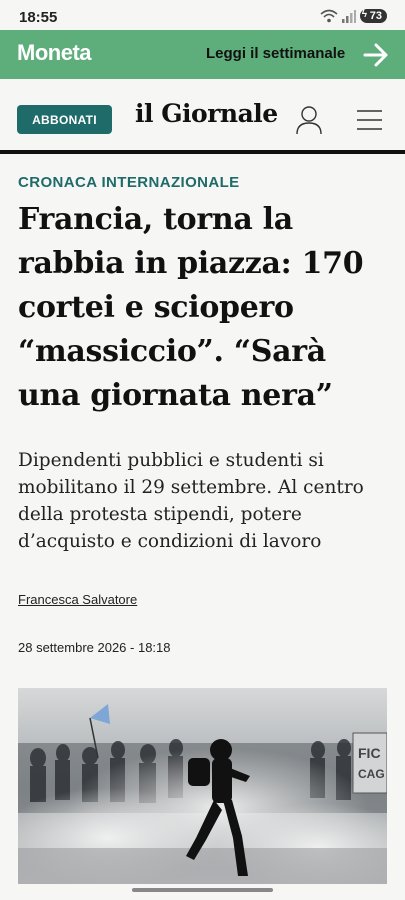 The image size is (405, 900). I want to click on svg-text: CAG, so click(371, 774).